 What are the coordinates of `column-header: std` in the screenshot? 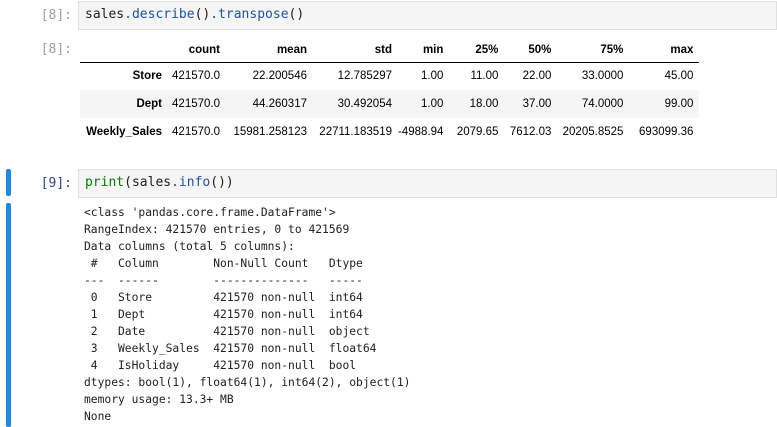 It's located at (355, 50).